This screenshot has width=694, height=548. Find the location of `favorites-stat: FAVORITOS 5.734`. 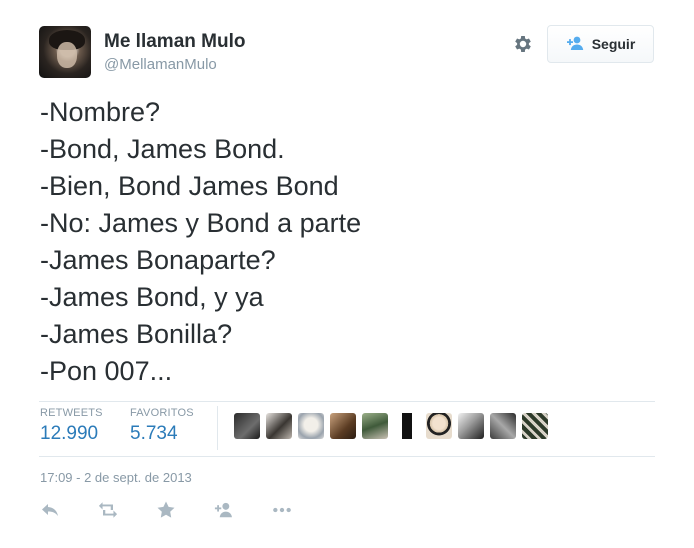

favorites-stat: FAVORITOS 5.734 is located at coordinates (162, 426).